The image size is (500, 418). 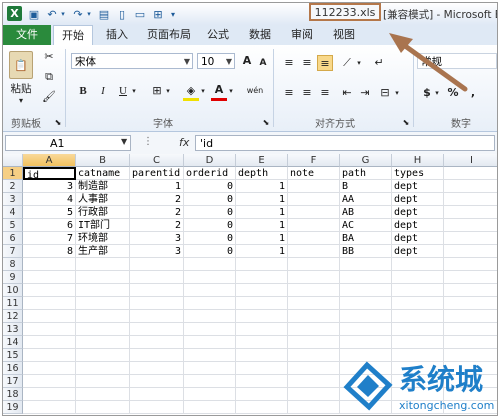 What do you see at coordinates (117, 35) in the screenshot?
I see `tab-insert: 插入` at bounding box center [117, 35].